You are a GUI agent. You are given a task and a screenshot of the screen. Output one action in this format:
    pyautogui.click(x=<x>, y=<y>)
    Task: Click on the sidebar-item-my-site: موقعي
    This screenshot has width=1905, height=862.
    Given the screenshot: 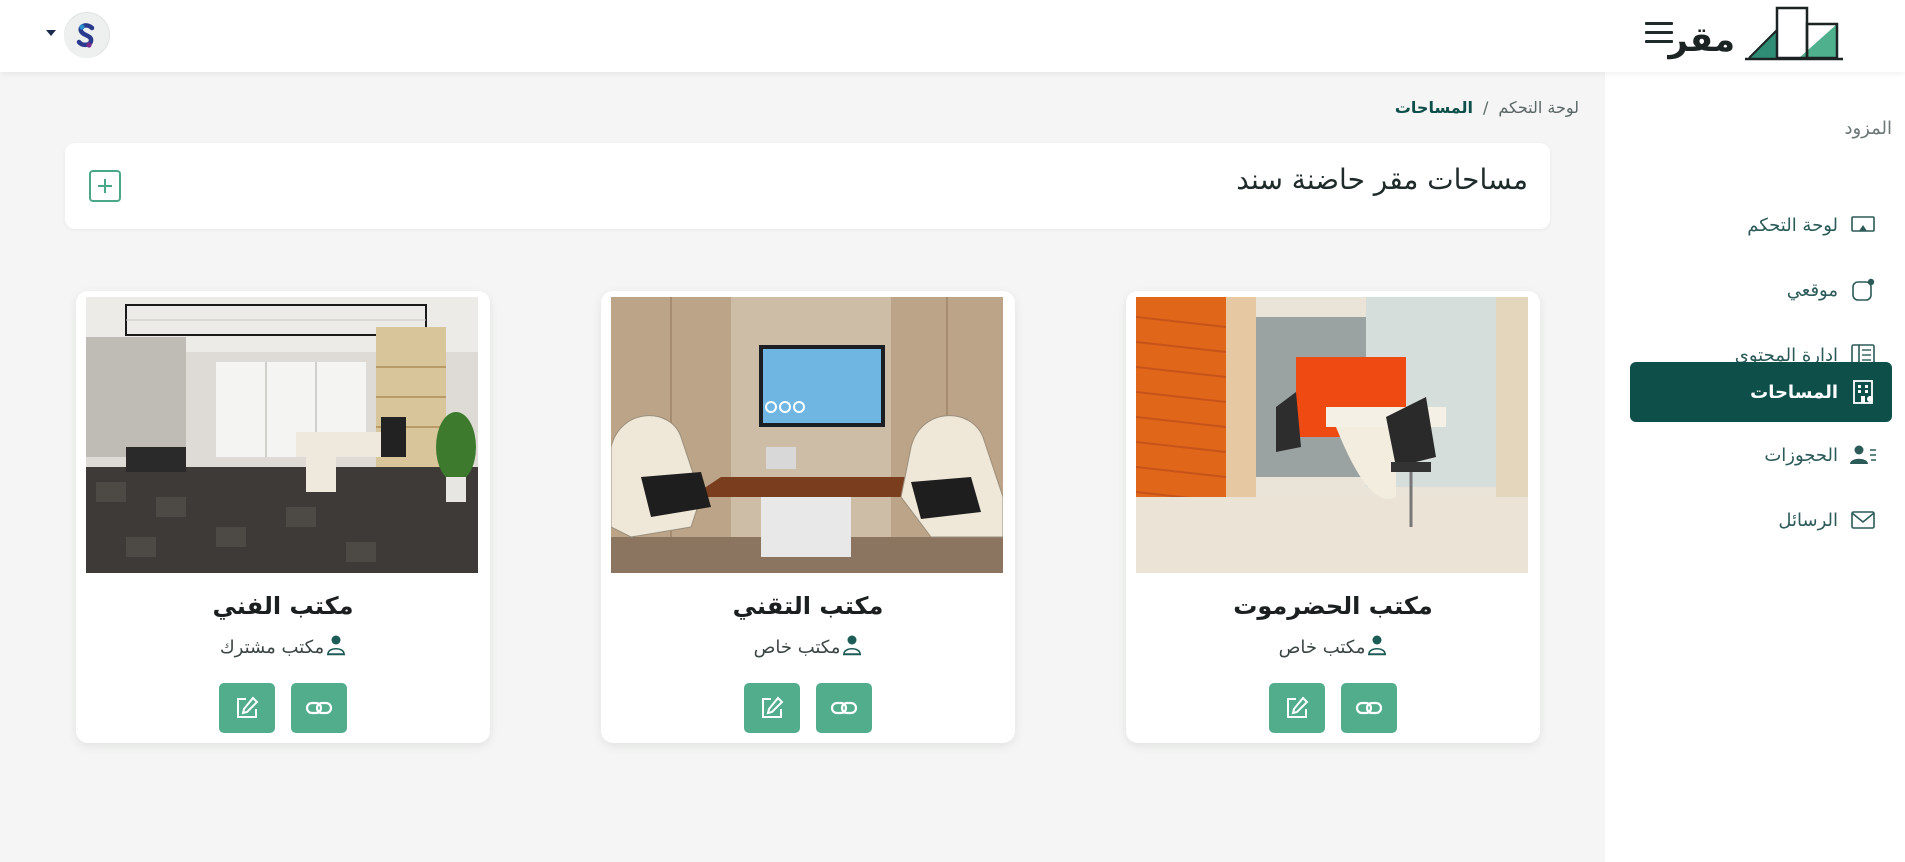 What is the action you would take?
    pyautogui.click(x=1761, y=290)
    